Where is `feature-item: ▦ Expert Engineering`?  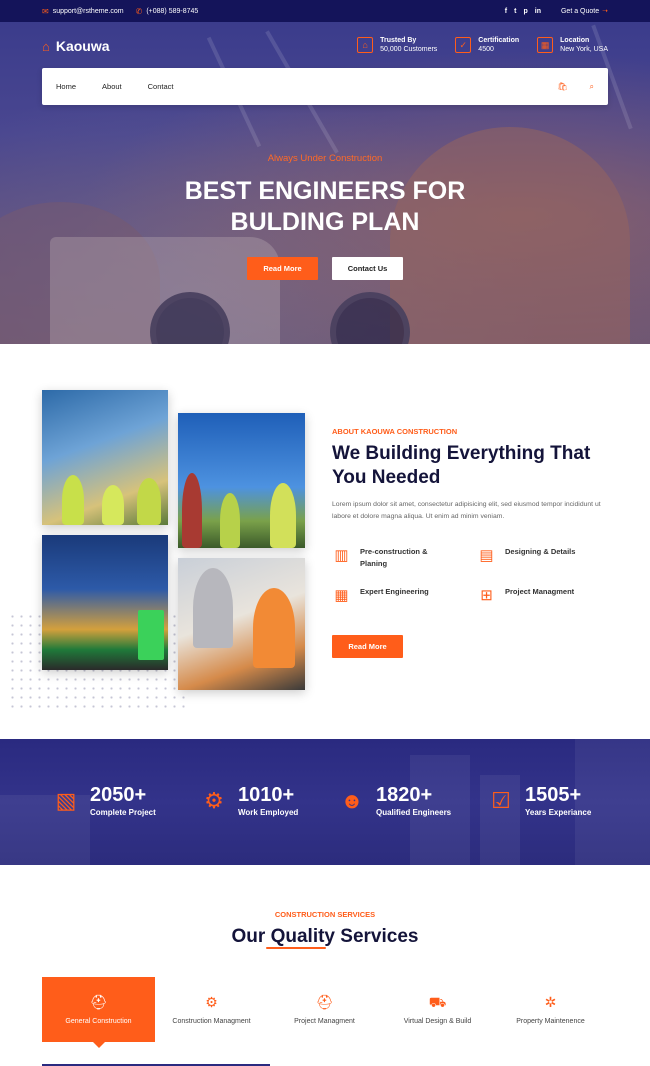 feature-item: ▦ Expert Engineering is located at coordinates (404, 595).